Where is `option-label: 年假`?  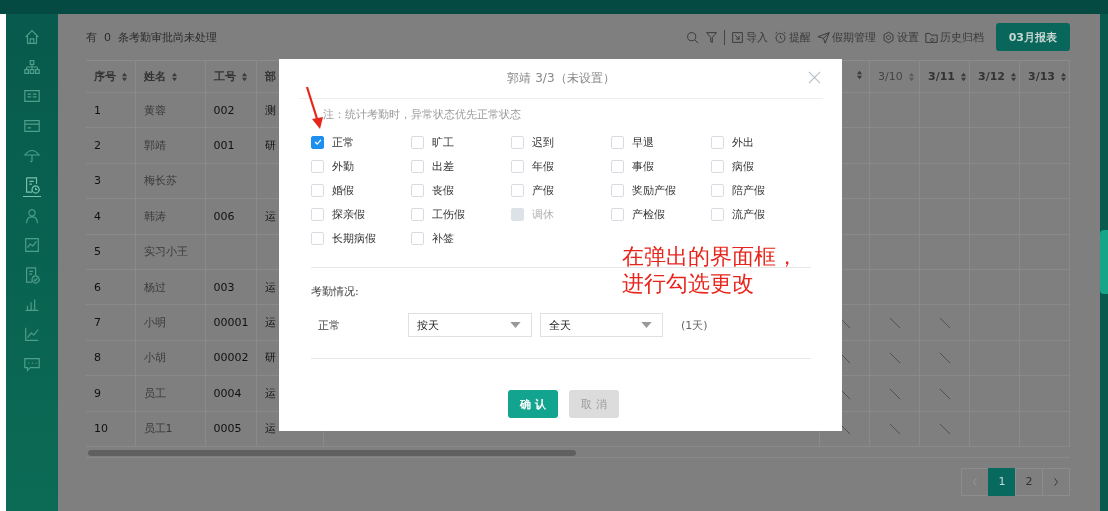 option-label: 年假 is located at coordinates (543, 166).